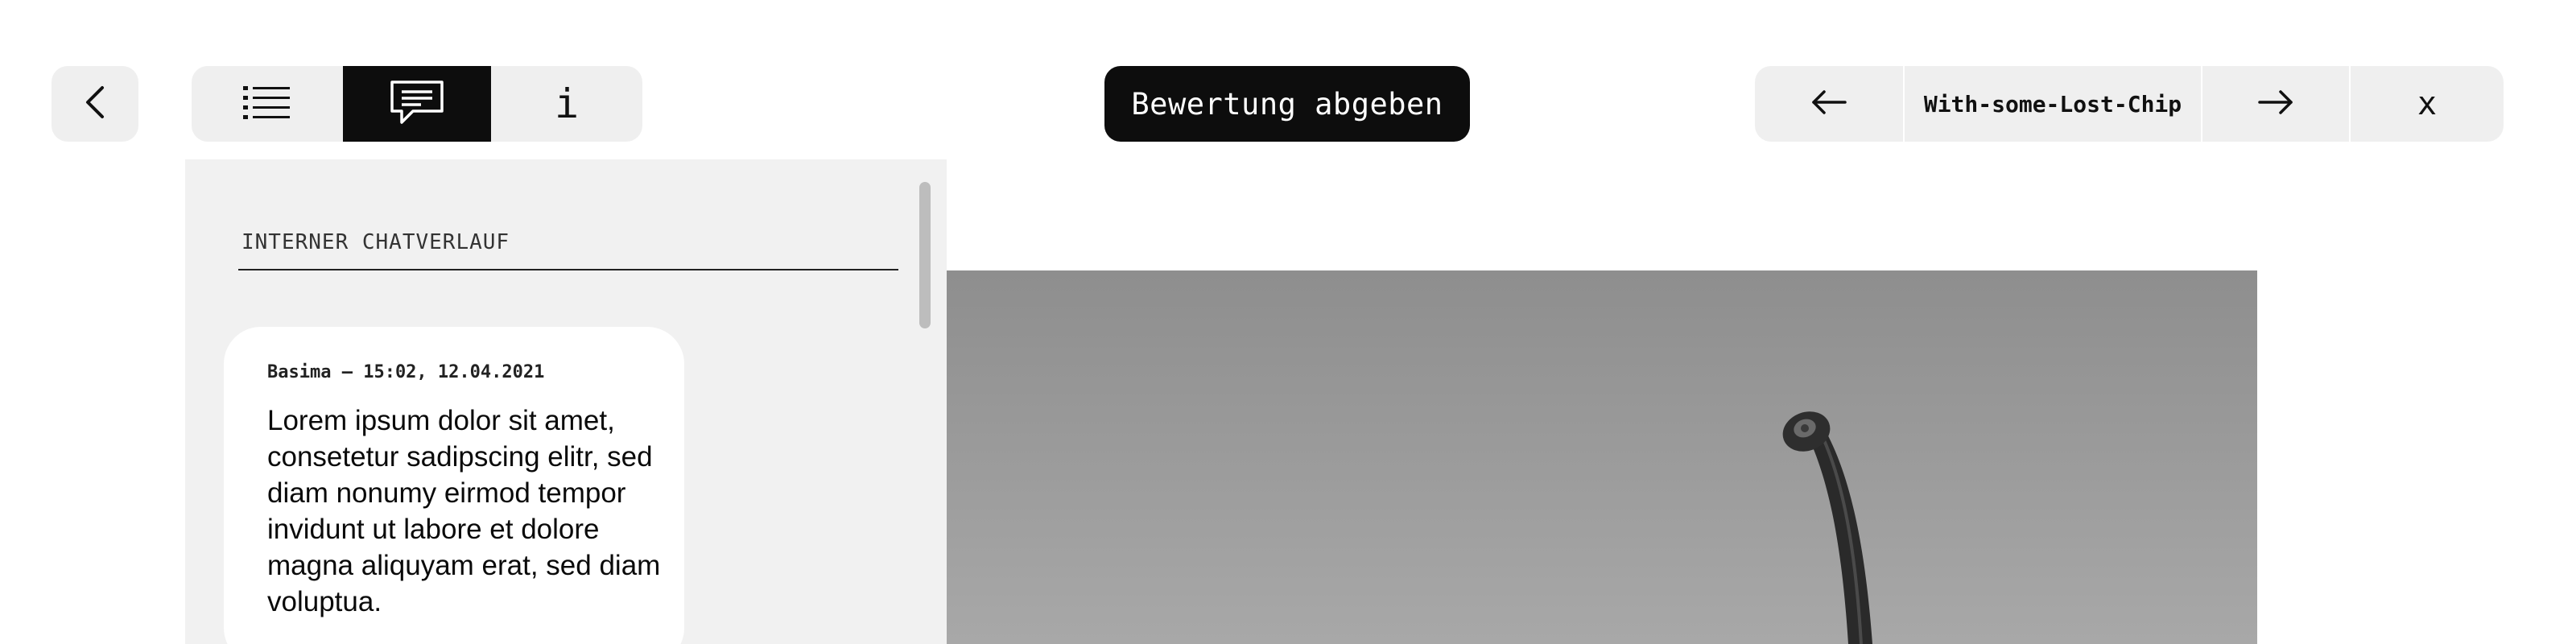 The image size is (2576, 644). I want to click on info-icon: i, so click(567, 103).